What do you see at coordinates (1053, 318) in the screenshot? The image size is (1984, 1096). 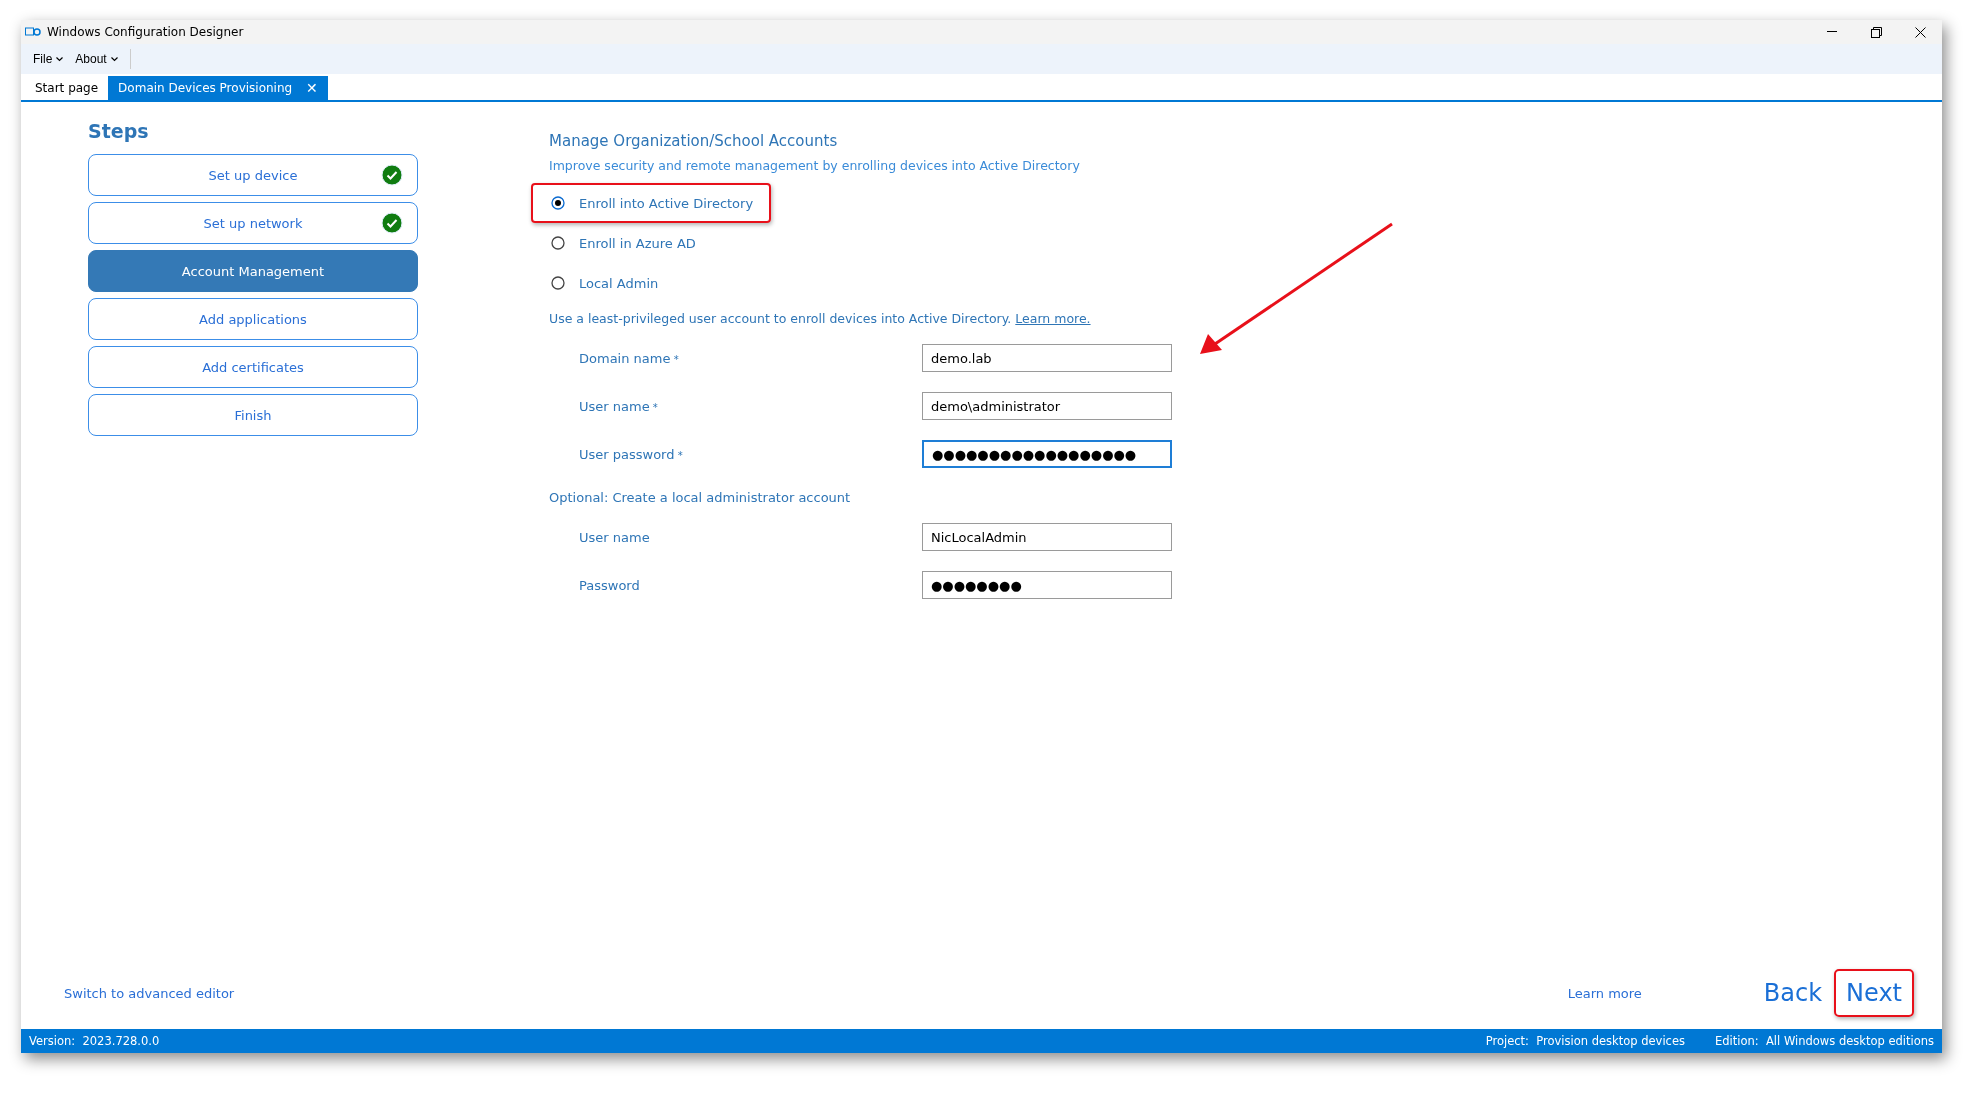 I see `learn-more-link: Learn more.` at bounding box center [1053, 318].